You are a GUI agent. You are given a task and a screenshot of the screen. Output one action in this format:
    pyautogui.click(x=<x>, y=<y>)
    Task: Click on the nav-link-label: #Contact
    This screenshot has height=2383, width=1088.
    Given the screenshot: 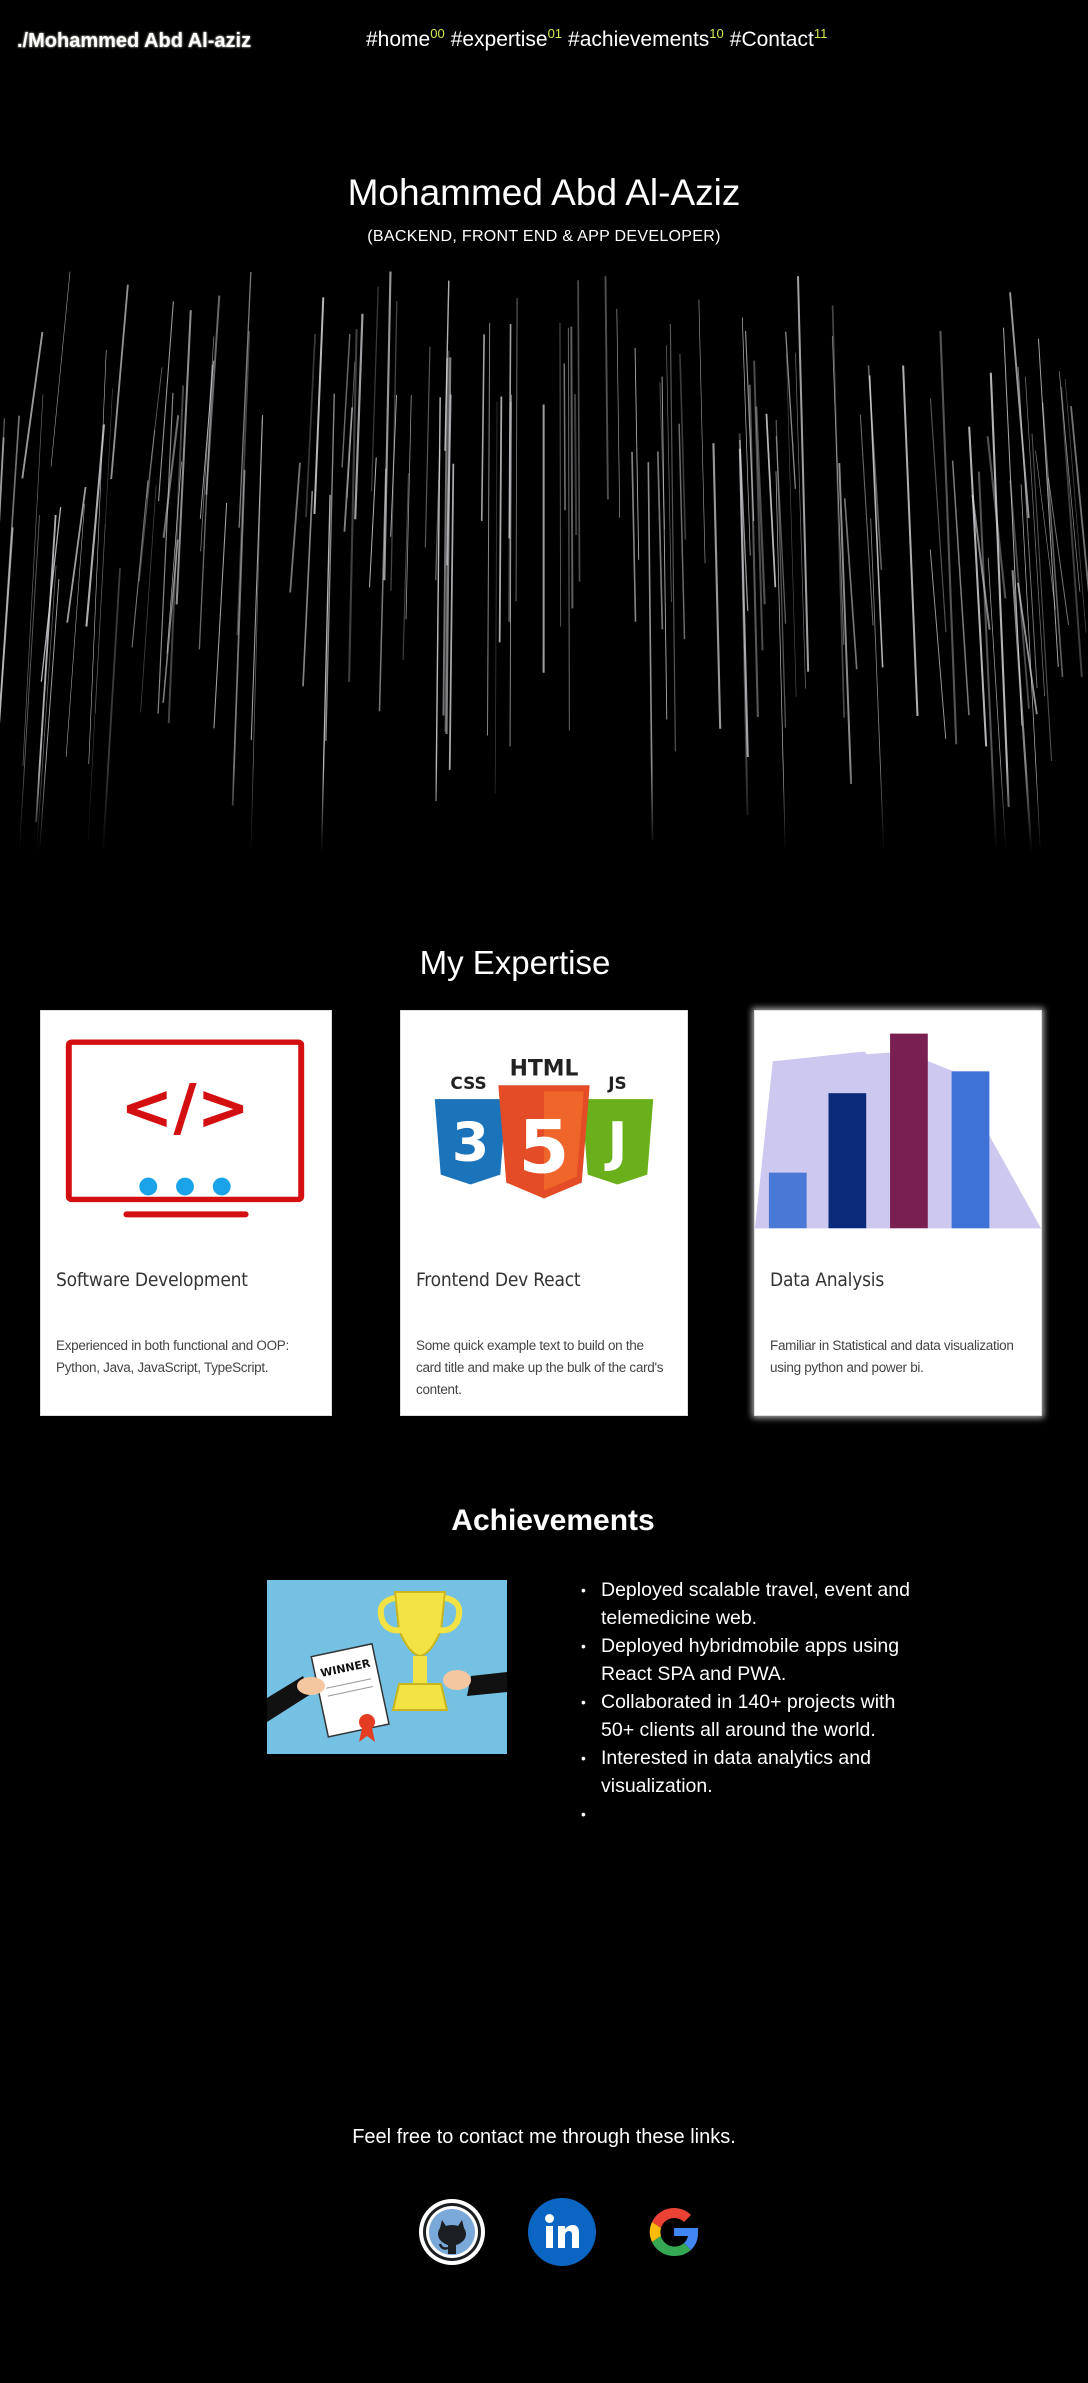 What is the action you would take?
    pyautogui.click(x=771, y=39)
    